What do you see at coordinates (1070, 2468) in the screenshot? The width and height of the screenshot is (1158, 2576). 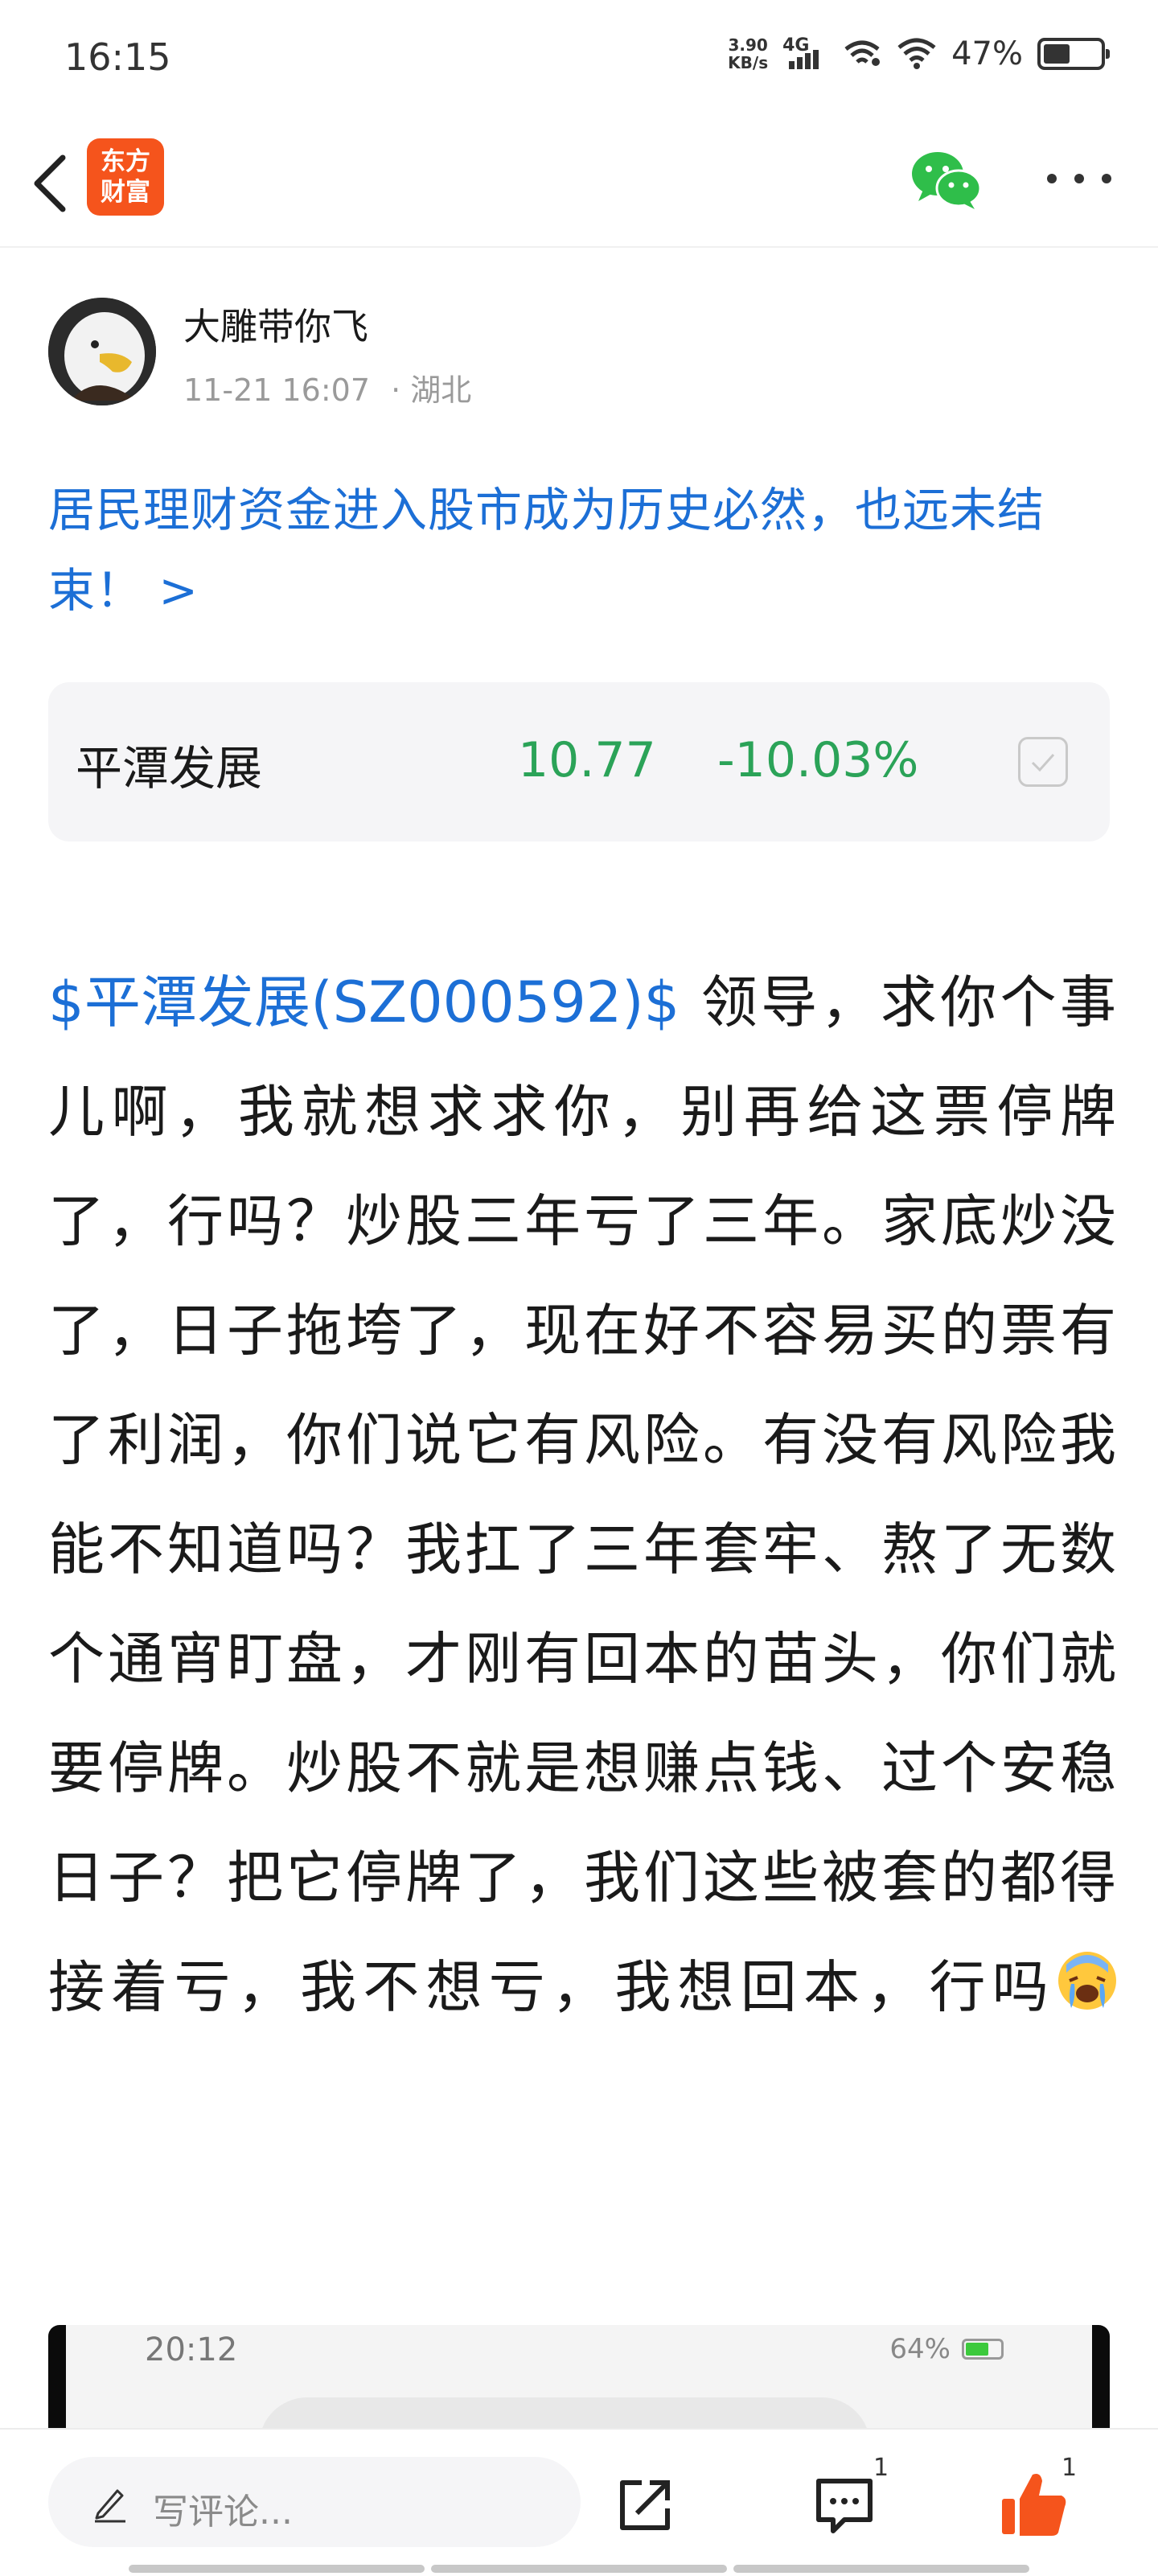 I see `like-count: 1` at bounding box center [1070, 2468].